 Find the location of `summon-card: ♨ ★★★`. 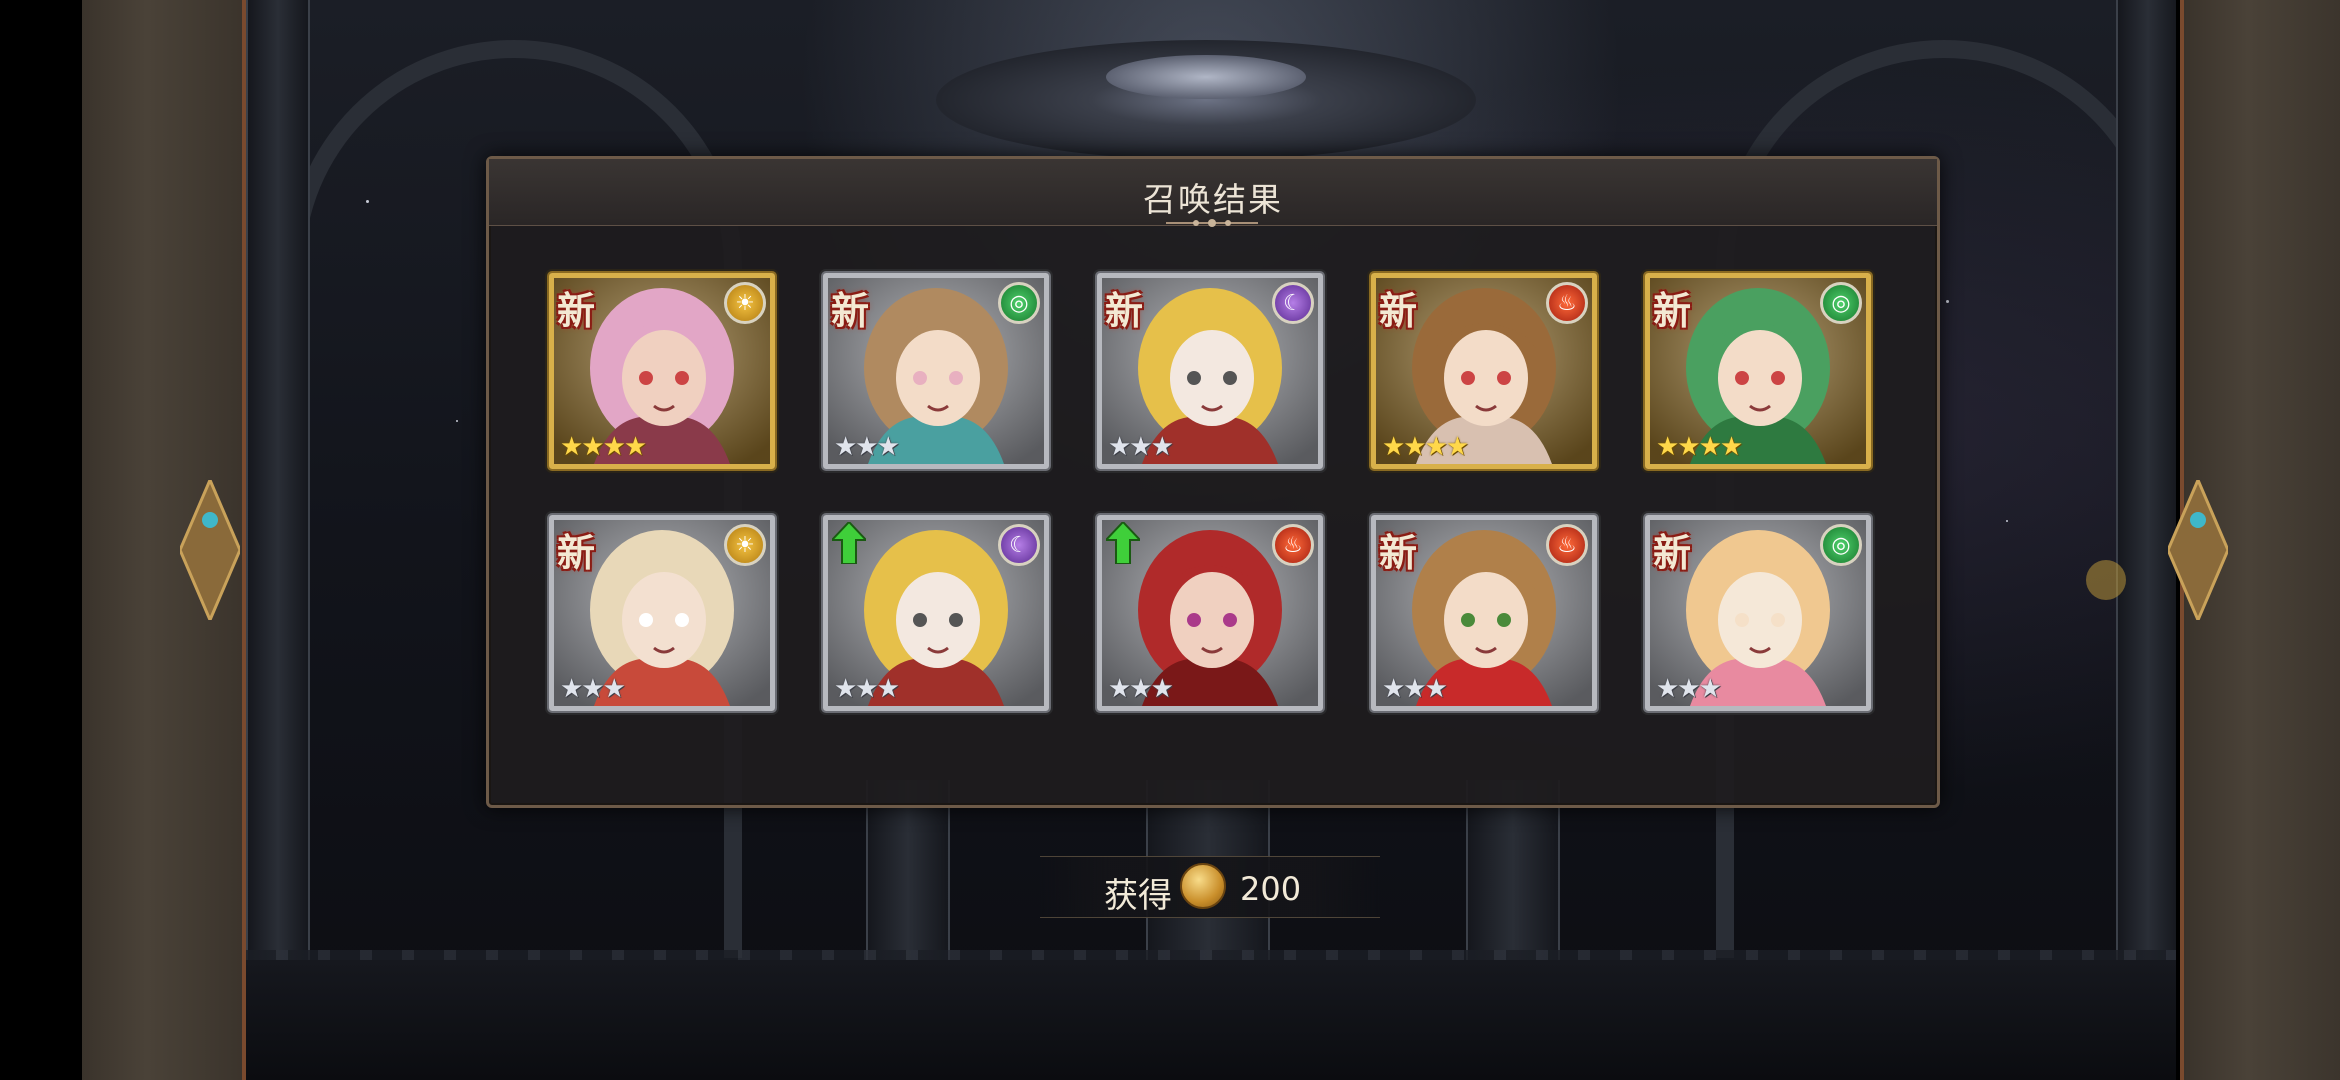

summon-card: ♨ ★★★ is located at coordinates (1210, 613).